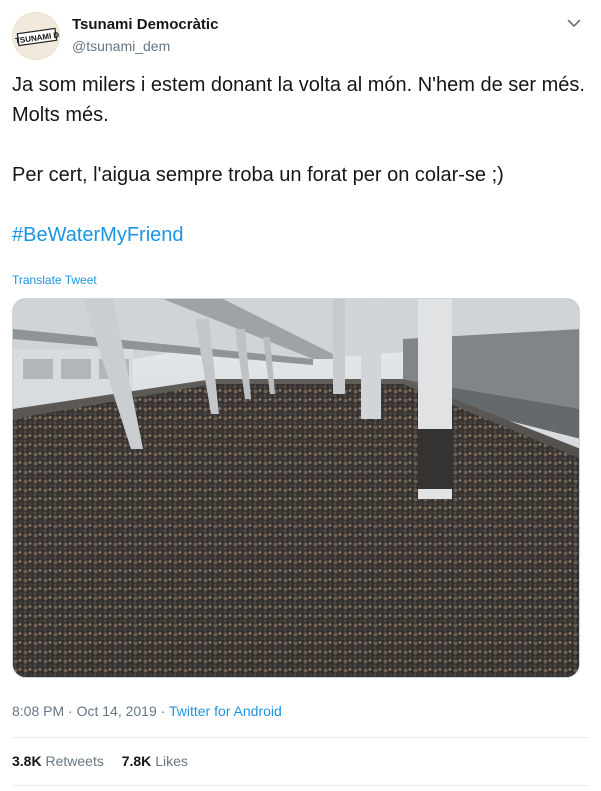 This screenshot has height=791, width=601. Describe the element at coordinates (54, 280) in the screenshot. I see `translate-tweet-link: Translate Tweet` at that location.